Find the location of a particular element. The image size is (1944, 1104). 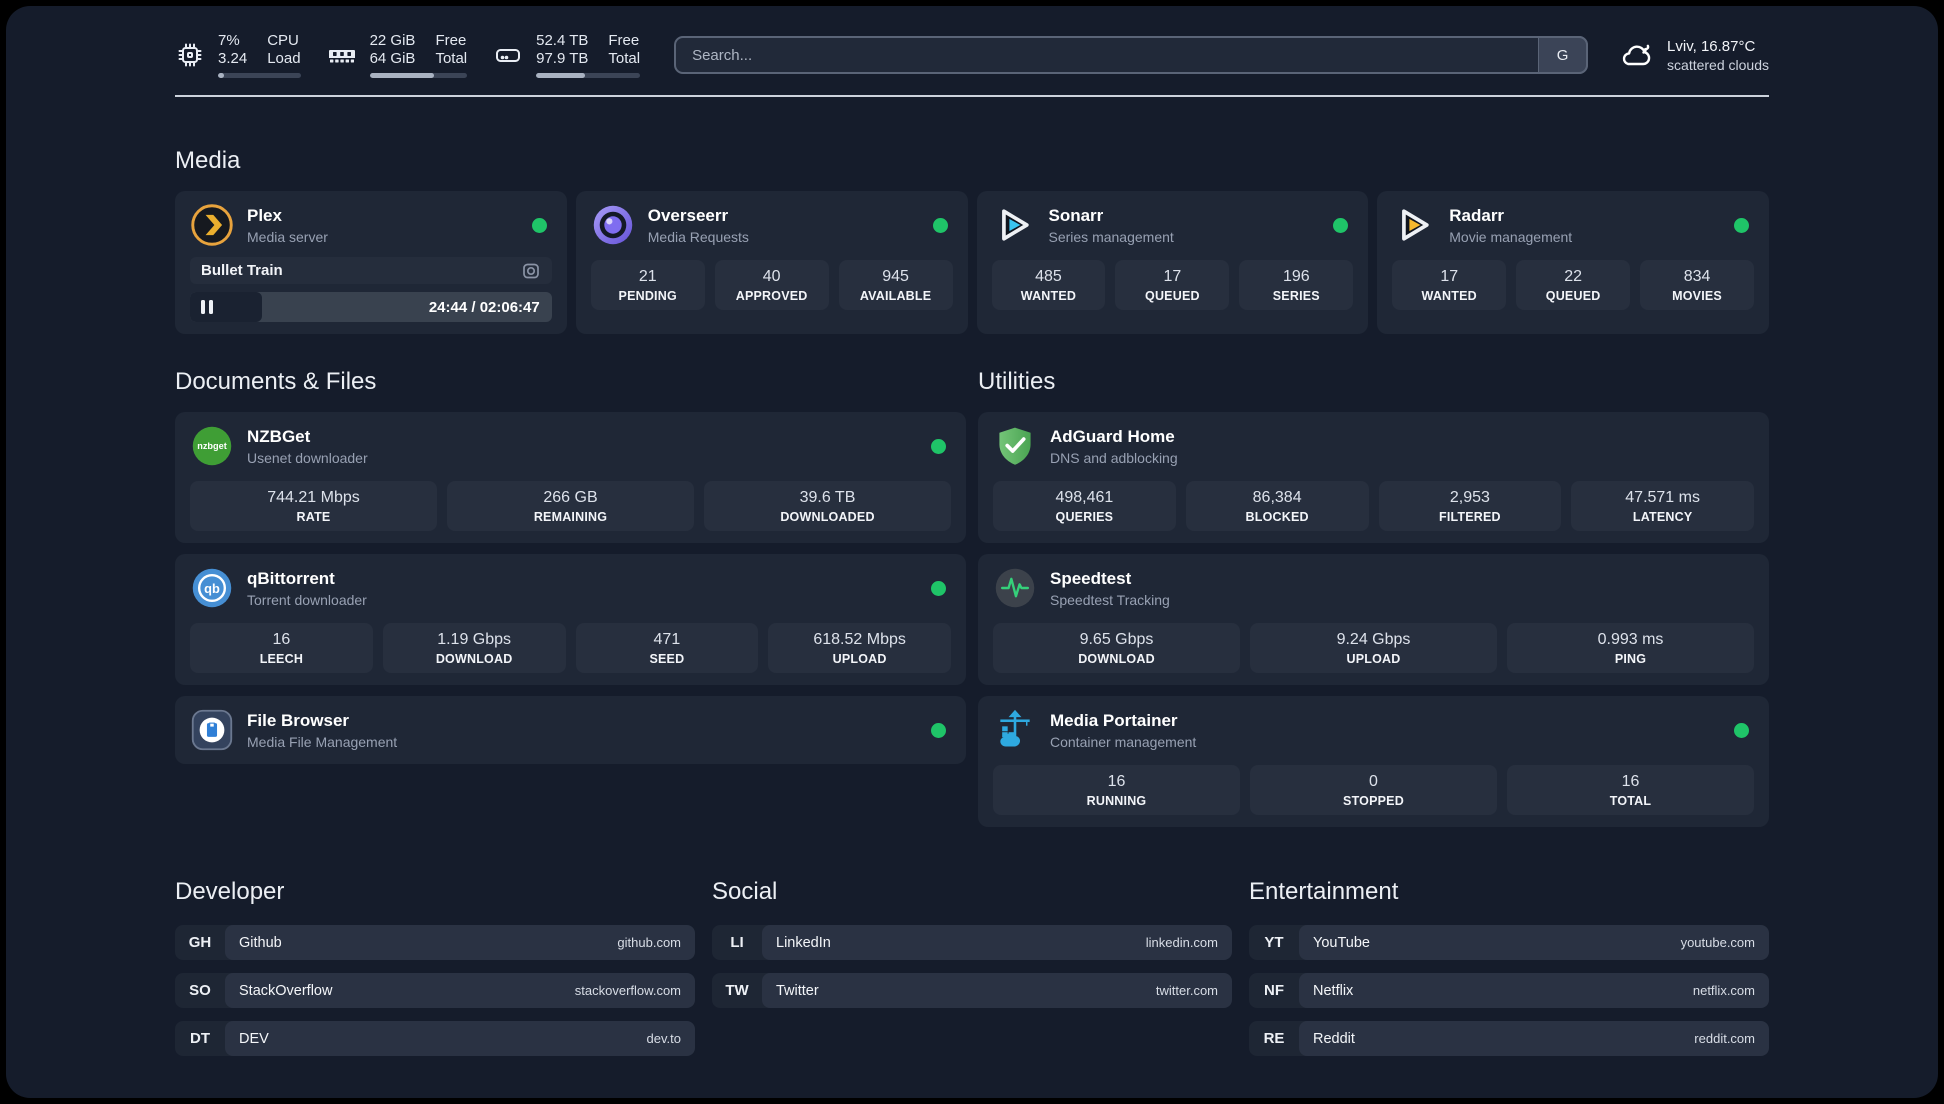

bookmark-github: GH Github github.com is located at coordinates (435, 942).